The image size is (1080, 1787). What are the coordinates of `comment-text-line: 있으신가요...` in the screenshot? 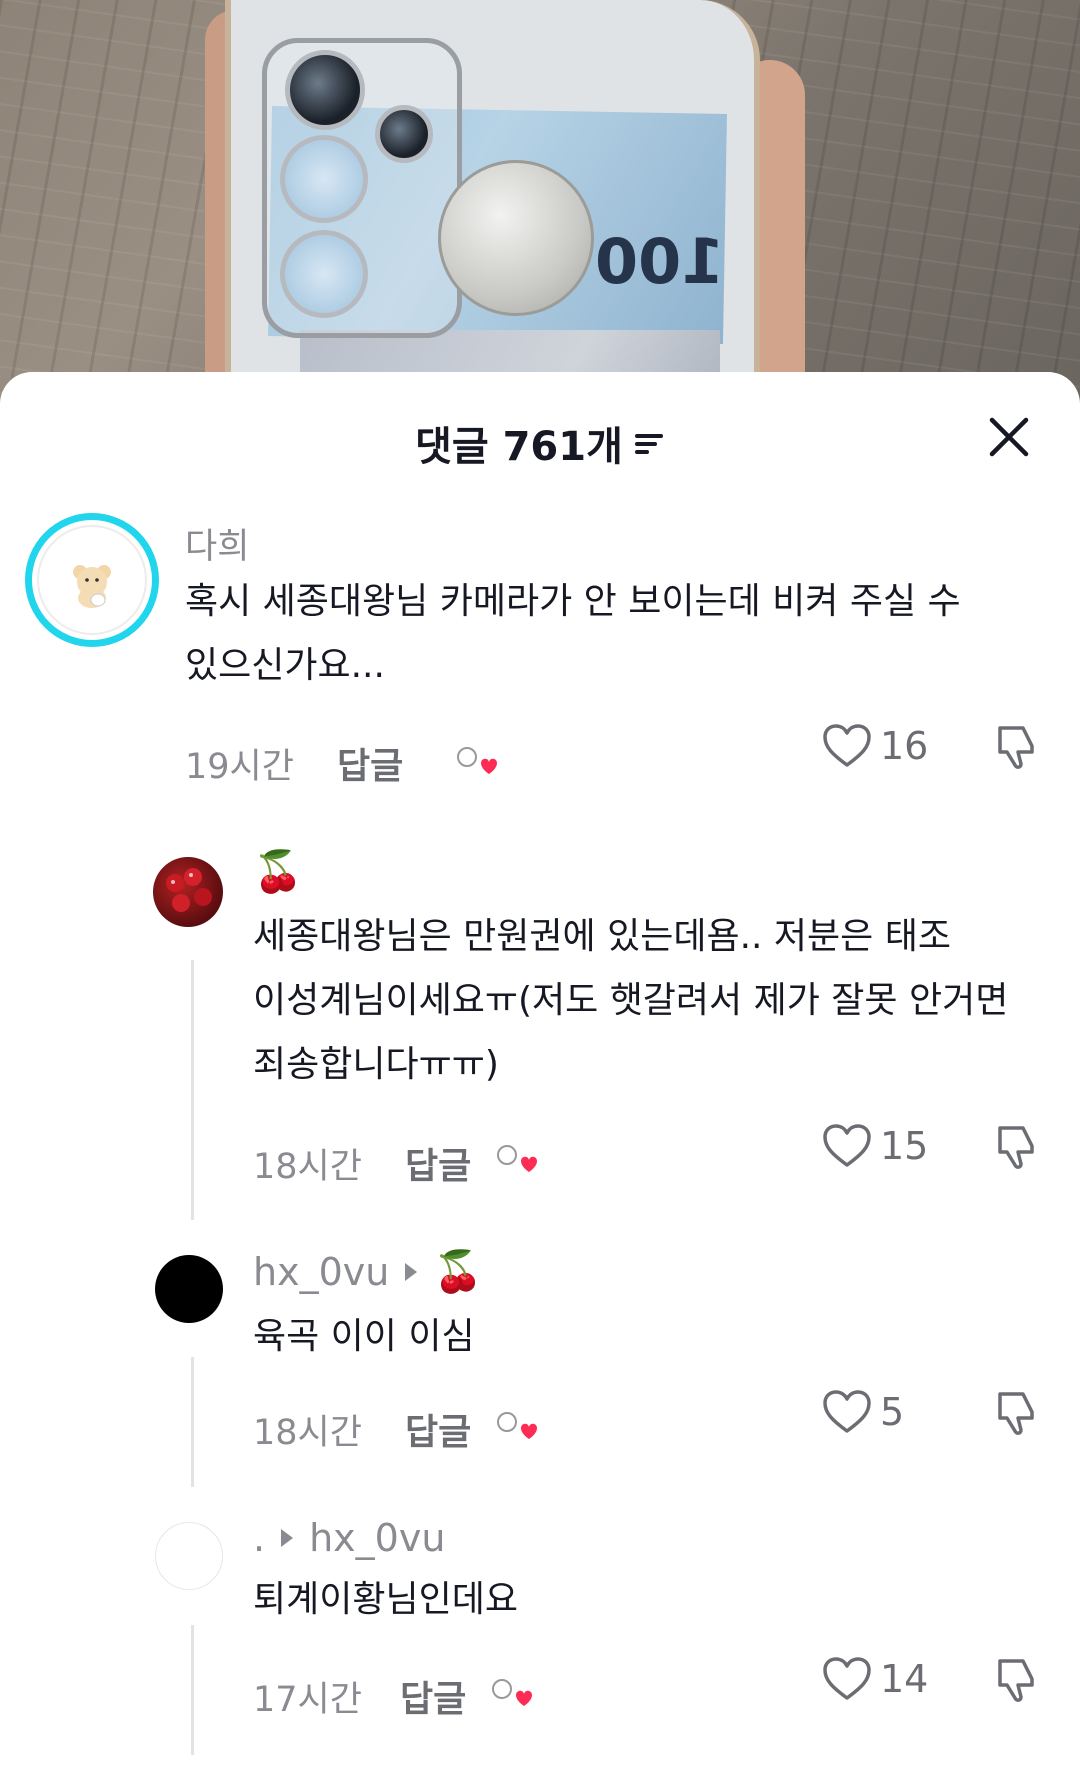 It's located at (285, 665).